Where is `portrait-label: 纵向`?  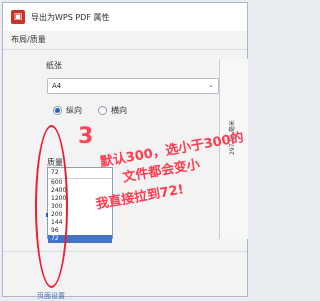
portrait-label: 纵向 is located at coordinates (74, 110).